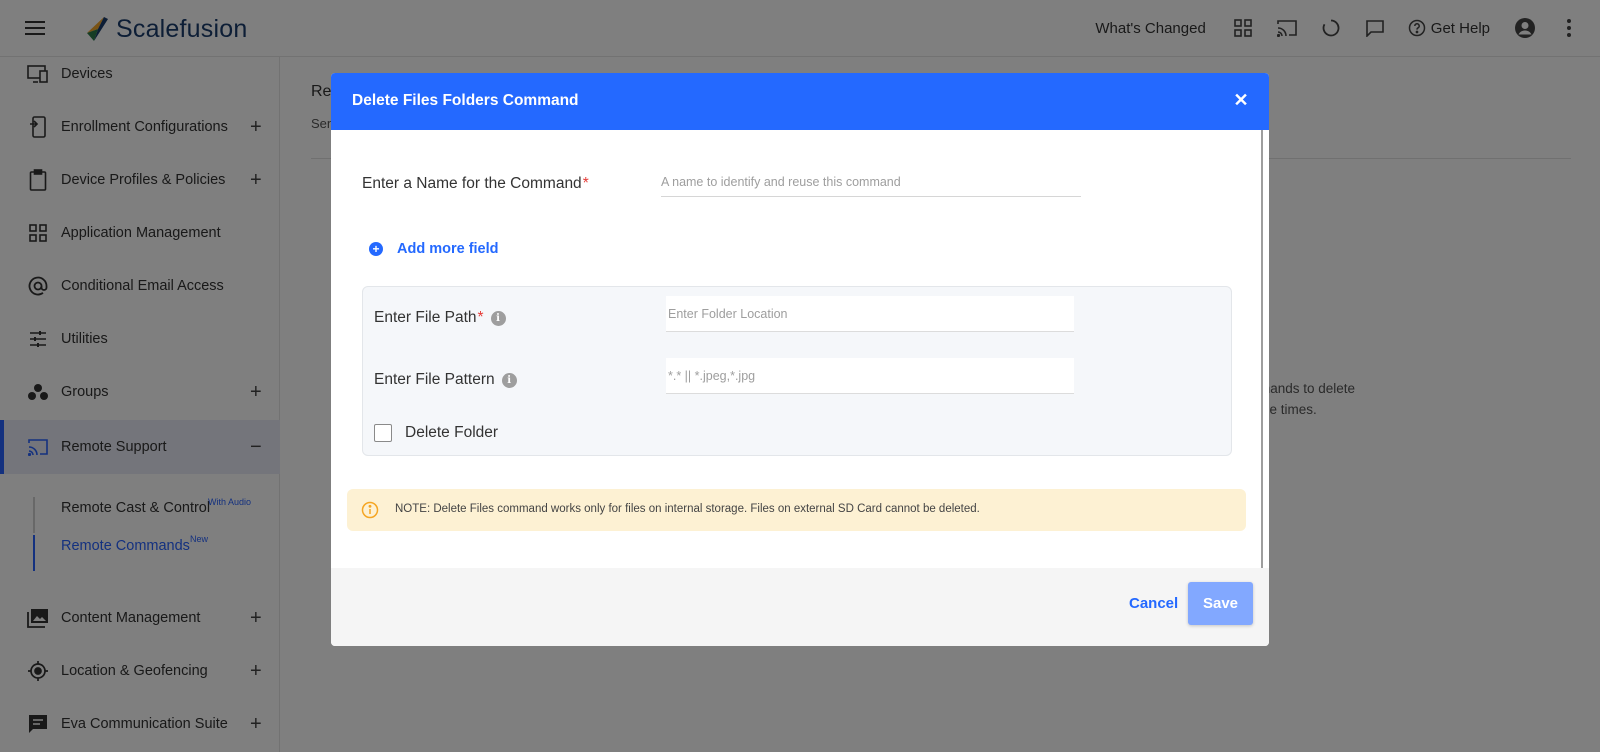 The width and height of the screenshot is (1600, 752). Describe the element at coordinates (376, 249) in the screenshot. I see `plus-circle-icon: +` at that location.